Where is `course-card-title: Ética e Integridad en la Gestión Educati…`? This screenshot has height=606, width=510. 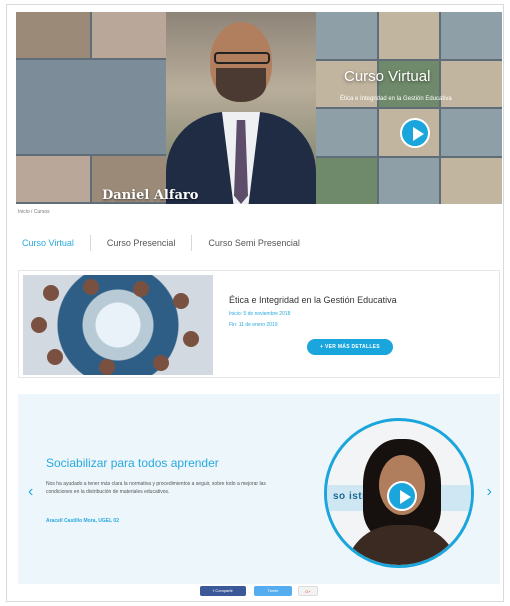 course-card-title: Ética e Integridad en la Gestión Educati… is located at coordinates (313, 300).